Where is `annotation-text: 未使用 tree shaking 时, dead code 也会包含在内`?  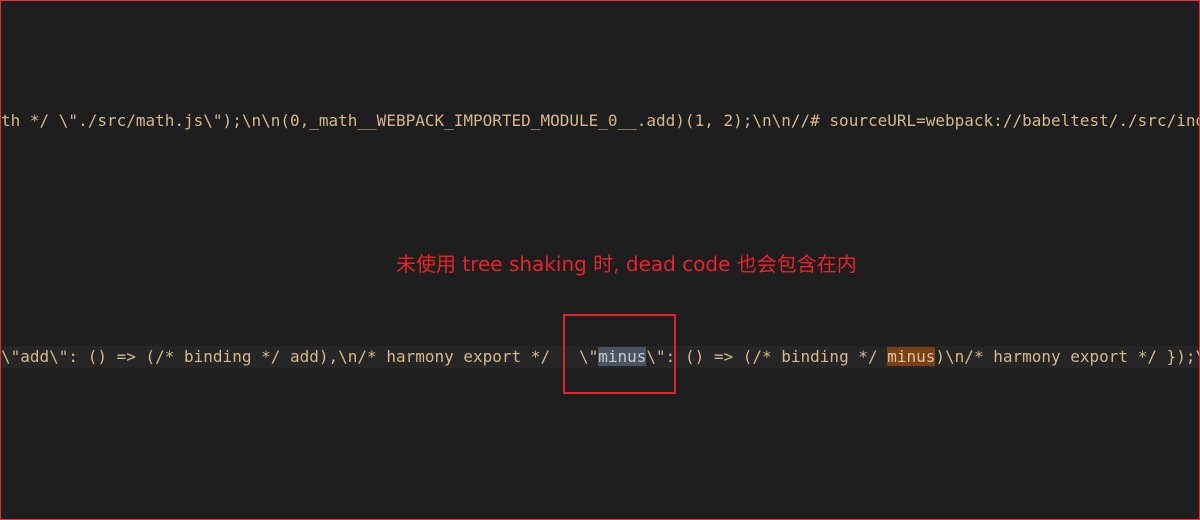 annotation-text: 未使用 tree shaking 时, dead code 也会包含在内 is located at coordinates (626, 264).